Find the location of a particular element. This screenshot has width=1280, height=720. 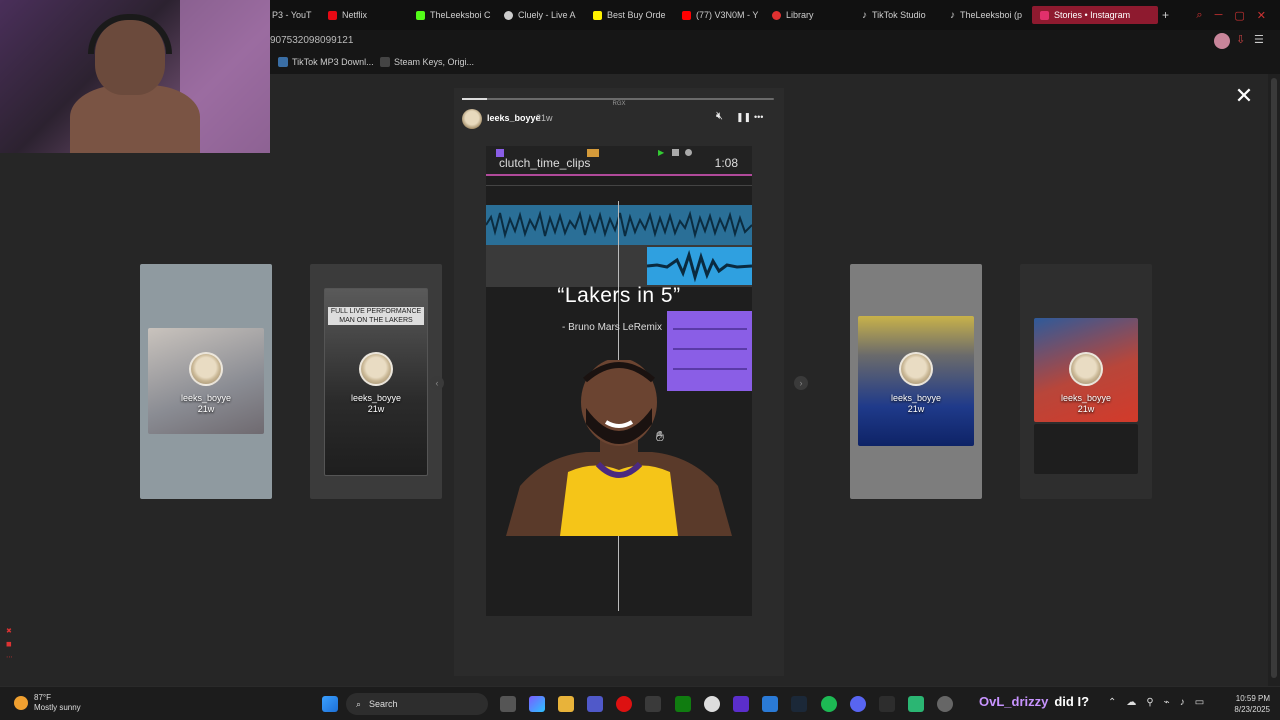

url-text: 907532098099121 is located at coordinates (311, 40).